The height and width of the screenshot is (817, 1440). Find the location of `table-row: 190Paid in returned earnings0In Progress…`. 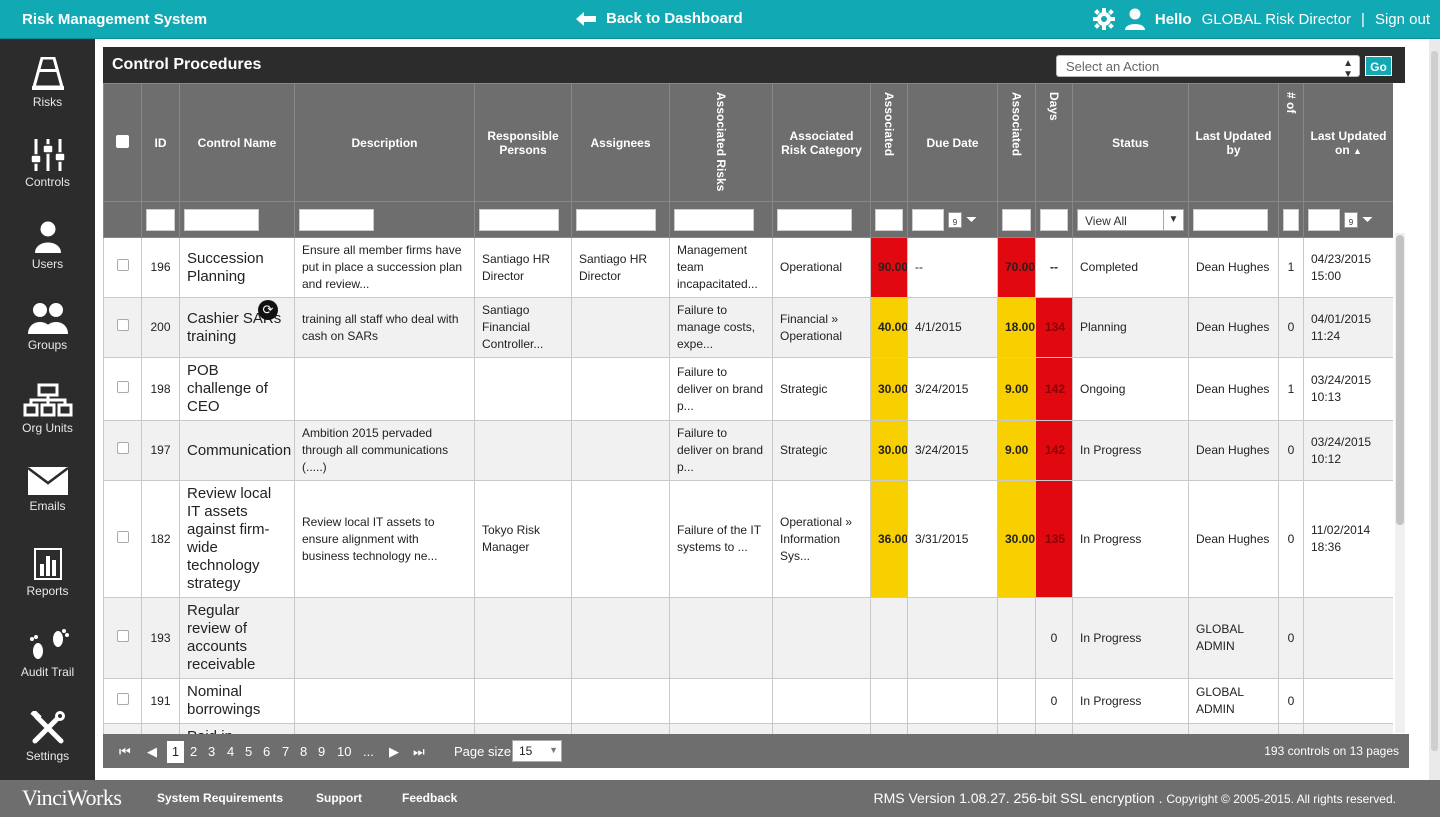

table-row: 190Paid in returned earnings0In Progress… is located at coordinates (748, 728).